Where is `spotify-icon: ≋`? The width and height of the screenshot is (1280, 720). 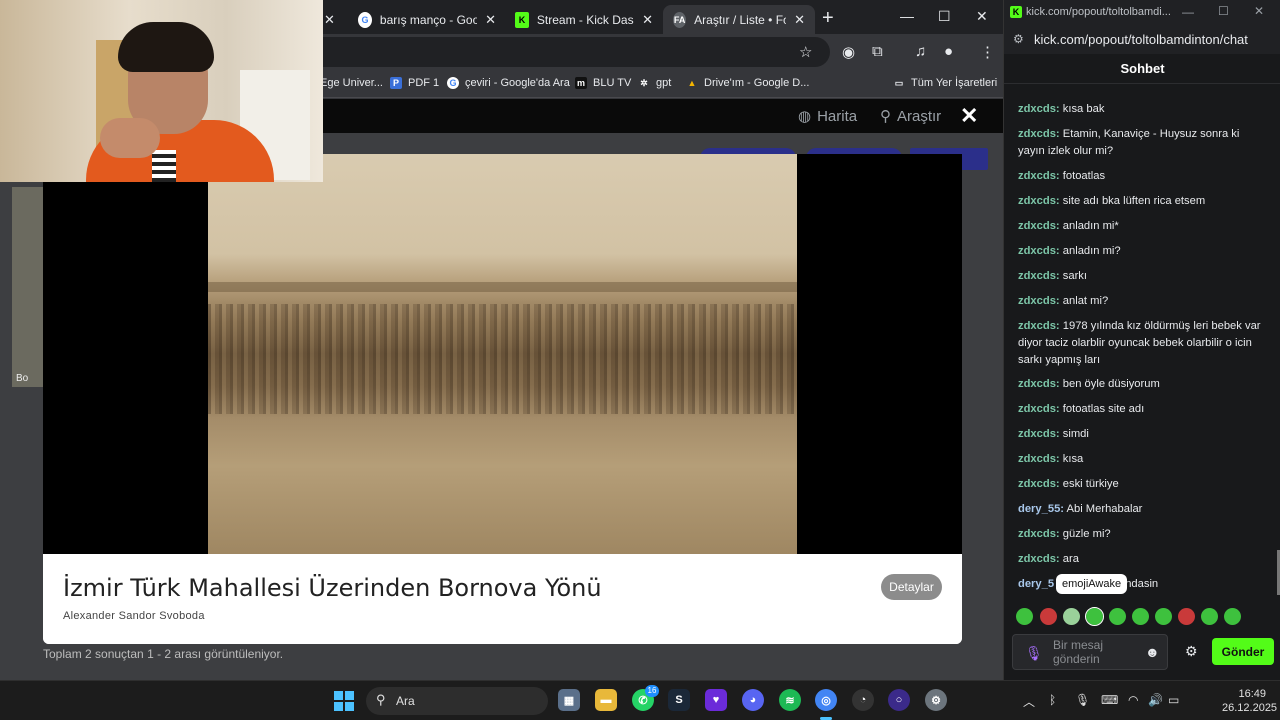
spotify-icon: ≋ is located at coordinates (790, 700).